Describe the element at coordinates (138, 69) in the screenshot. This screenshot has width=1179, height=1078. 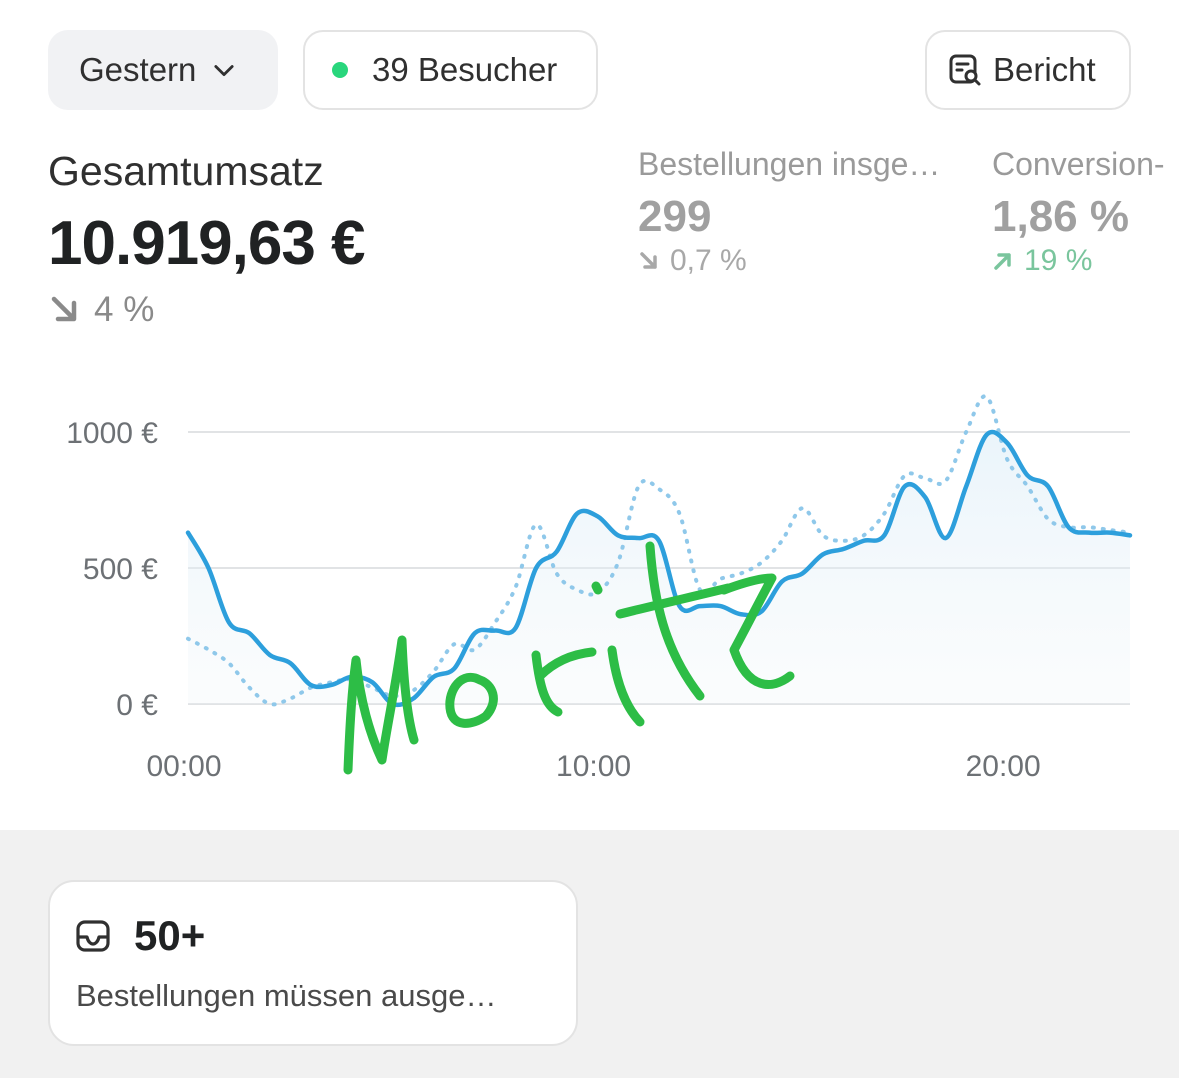
I see `date-range-label: Gestern` at that location.